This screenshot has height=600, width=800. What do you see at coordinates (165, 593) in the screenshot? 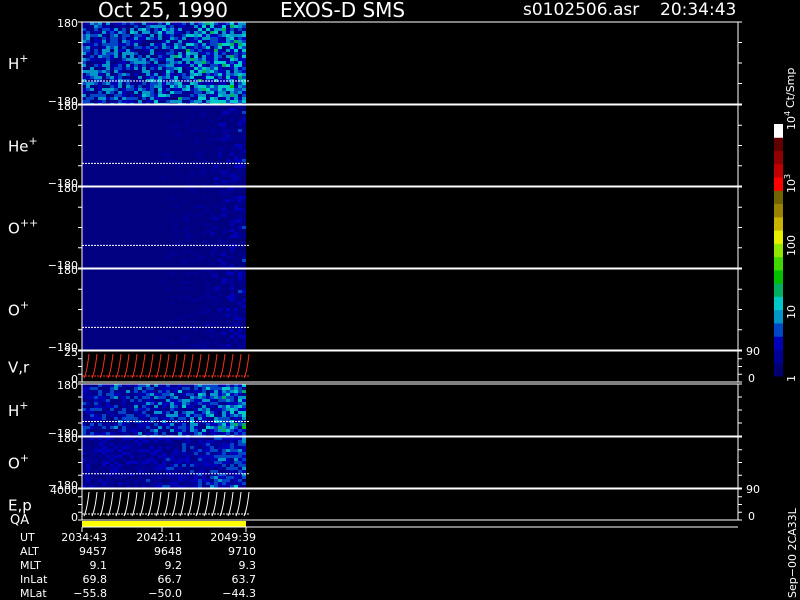
I see `ephemeris-value: −50.0` at bounding box center [165, 593].